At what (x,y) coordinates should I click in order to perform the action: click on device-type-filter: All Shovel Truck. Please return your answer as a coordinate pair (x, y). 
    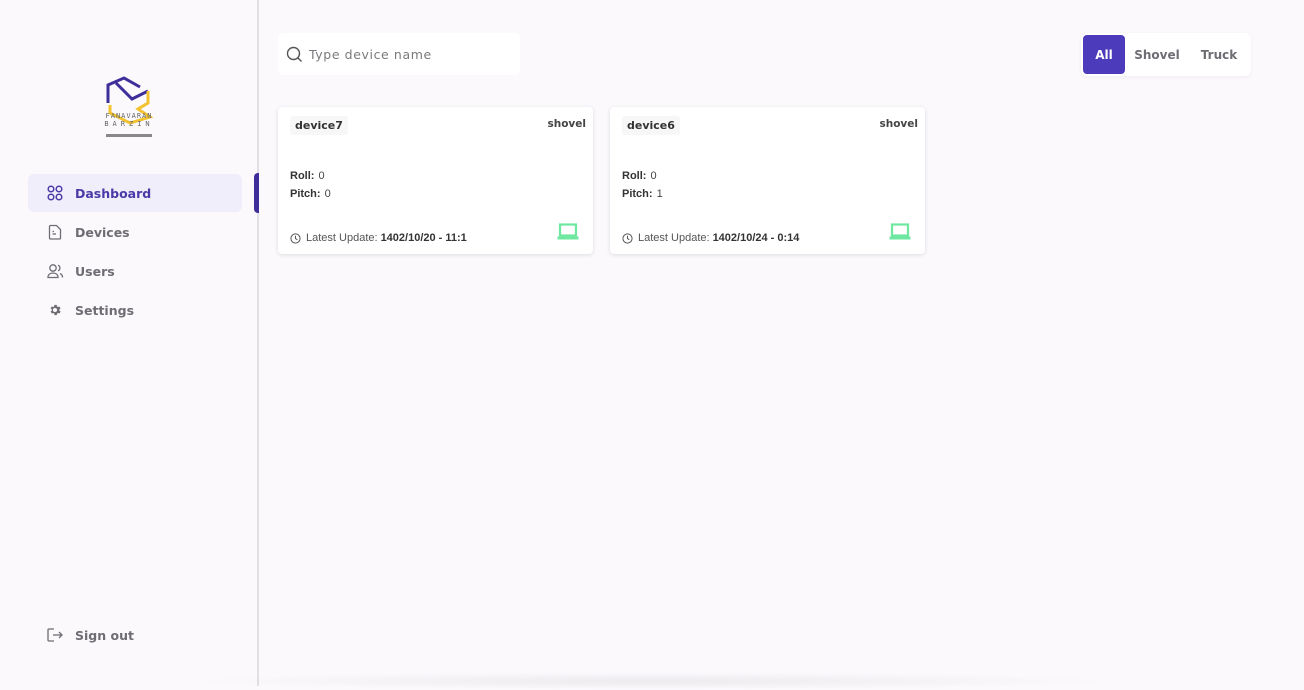
    Looking at the image, I should click on (1166, 54).